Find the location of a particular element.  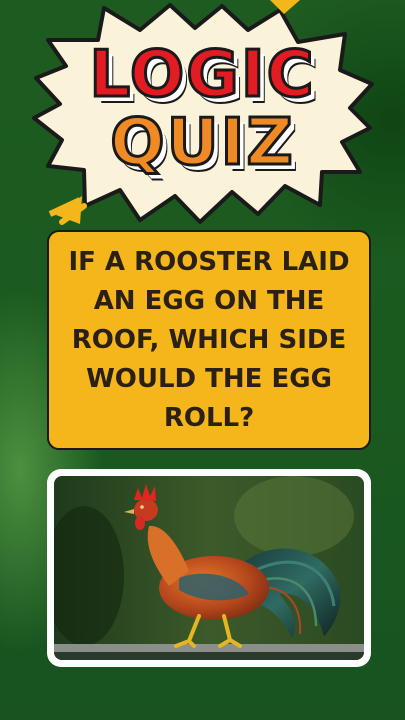

perch-shadow is located at coordinates (209, 656).